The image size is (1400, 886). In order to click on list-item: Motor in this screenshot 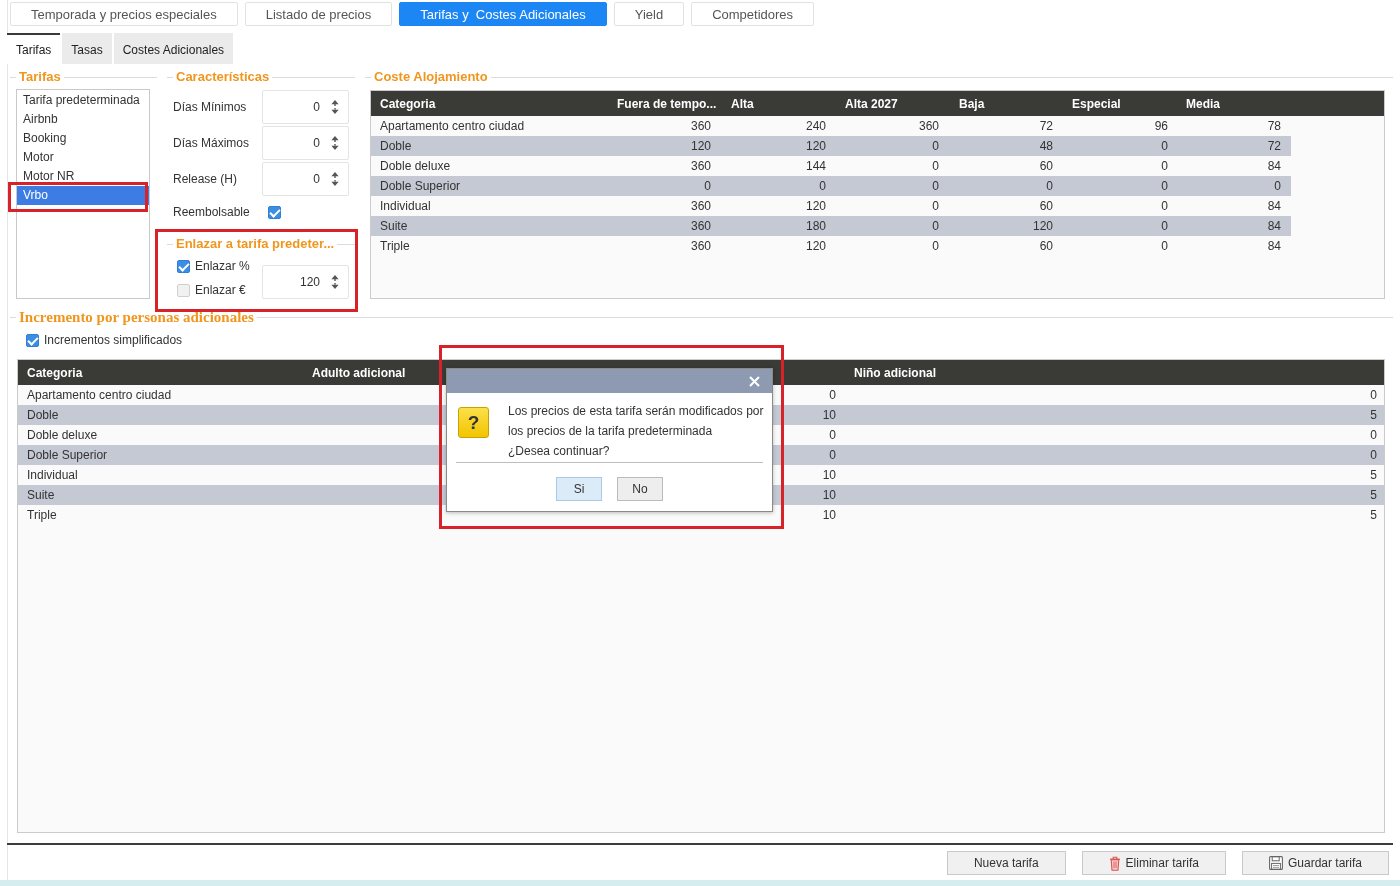, I will do `click(83, 157)`.